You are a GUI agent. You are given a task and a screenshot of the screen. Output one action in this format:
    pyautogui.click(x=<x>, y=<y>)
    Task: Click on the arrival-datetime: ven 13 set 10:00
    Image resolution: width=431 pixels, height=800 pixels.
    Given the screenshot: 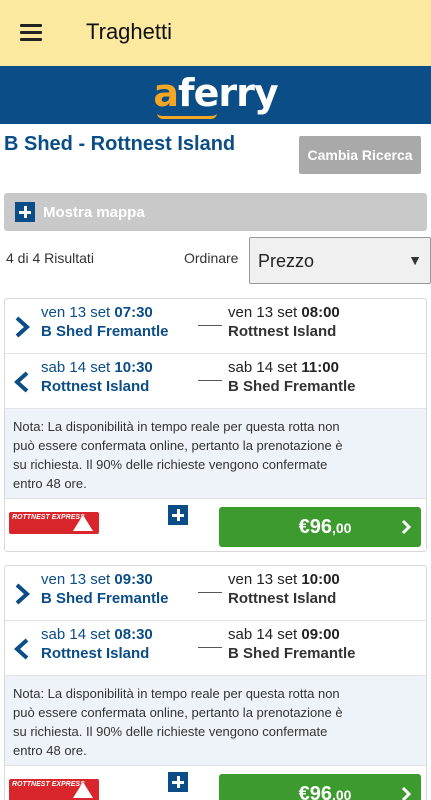 What is the action you would take?
    pyautogui.click(x=284, y=579)
    